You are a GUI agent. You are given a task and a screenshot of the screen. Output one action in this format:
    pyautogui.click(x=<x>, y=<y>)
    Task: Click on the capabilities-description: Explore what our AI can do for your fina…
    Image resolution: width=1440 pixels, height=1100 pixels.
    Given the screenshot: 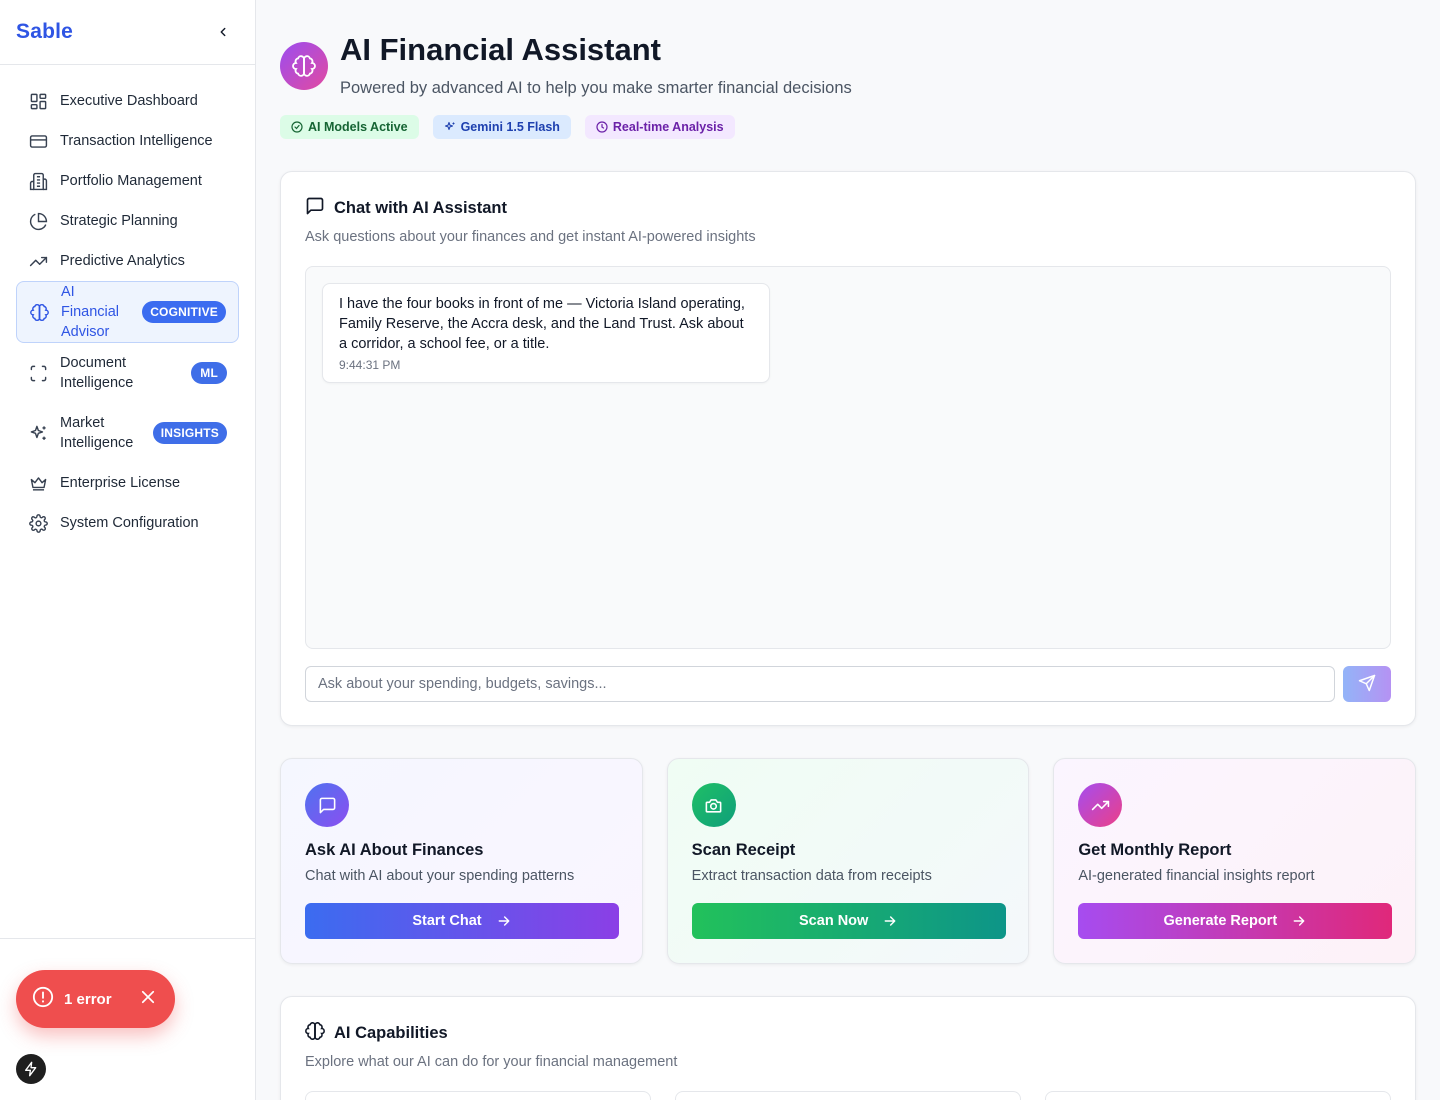 What is the action you would take?
    pyautogui.click(x=491, y=1062)
    